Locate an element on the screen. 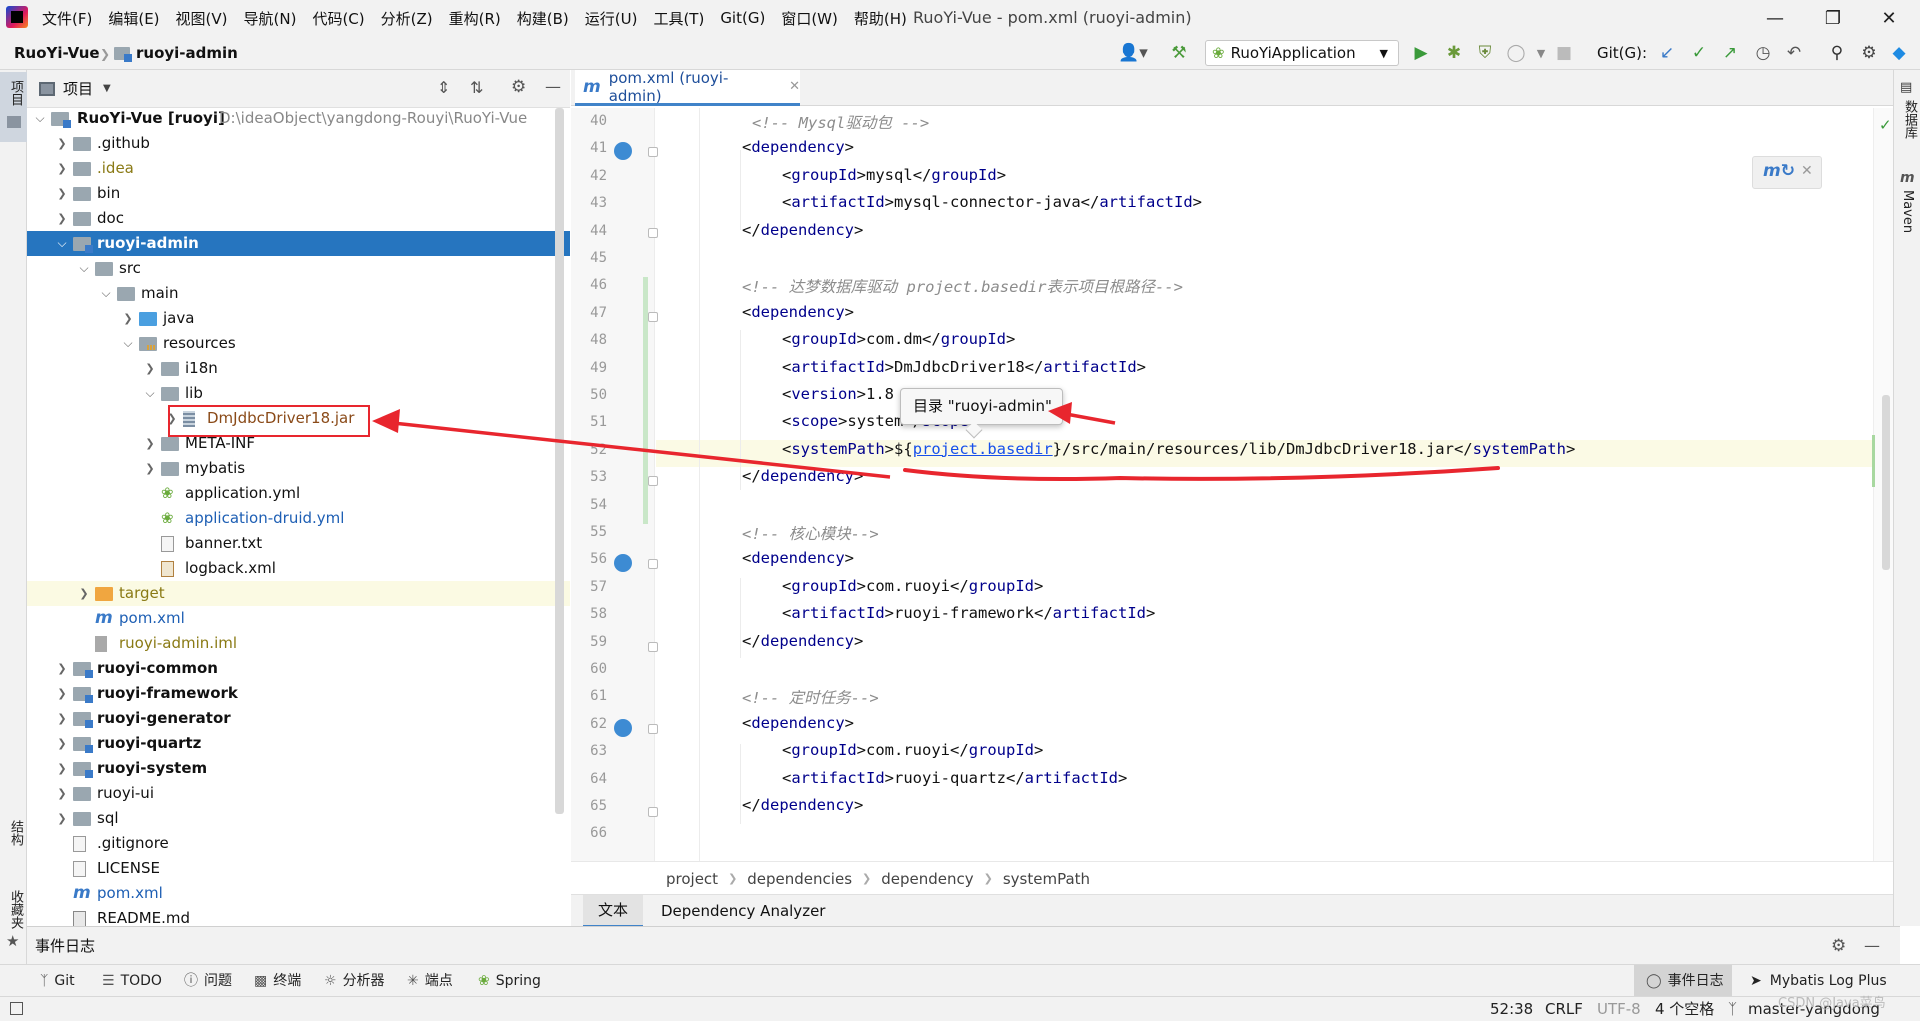 The width and height of the screenshot is (1920, 1021). underline-annotation is located at coordinates (1201, 473).